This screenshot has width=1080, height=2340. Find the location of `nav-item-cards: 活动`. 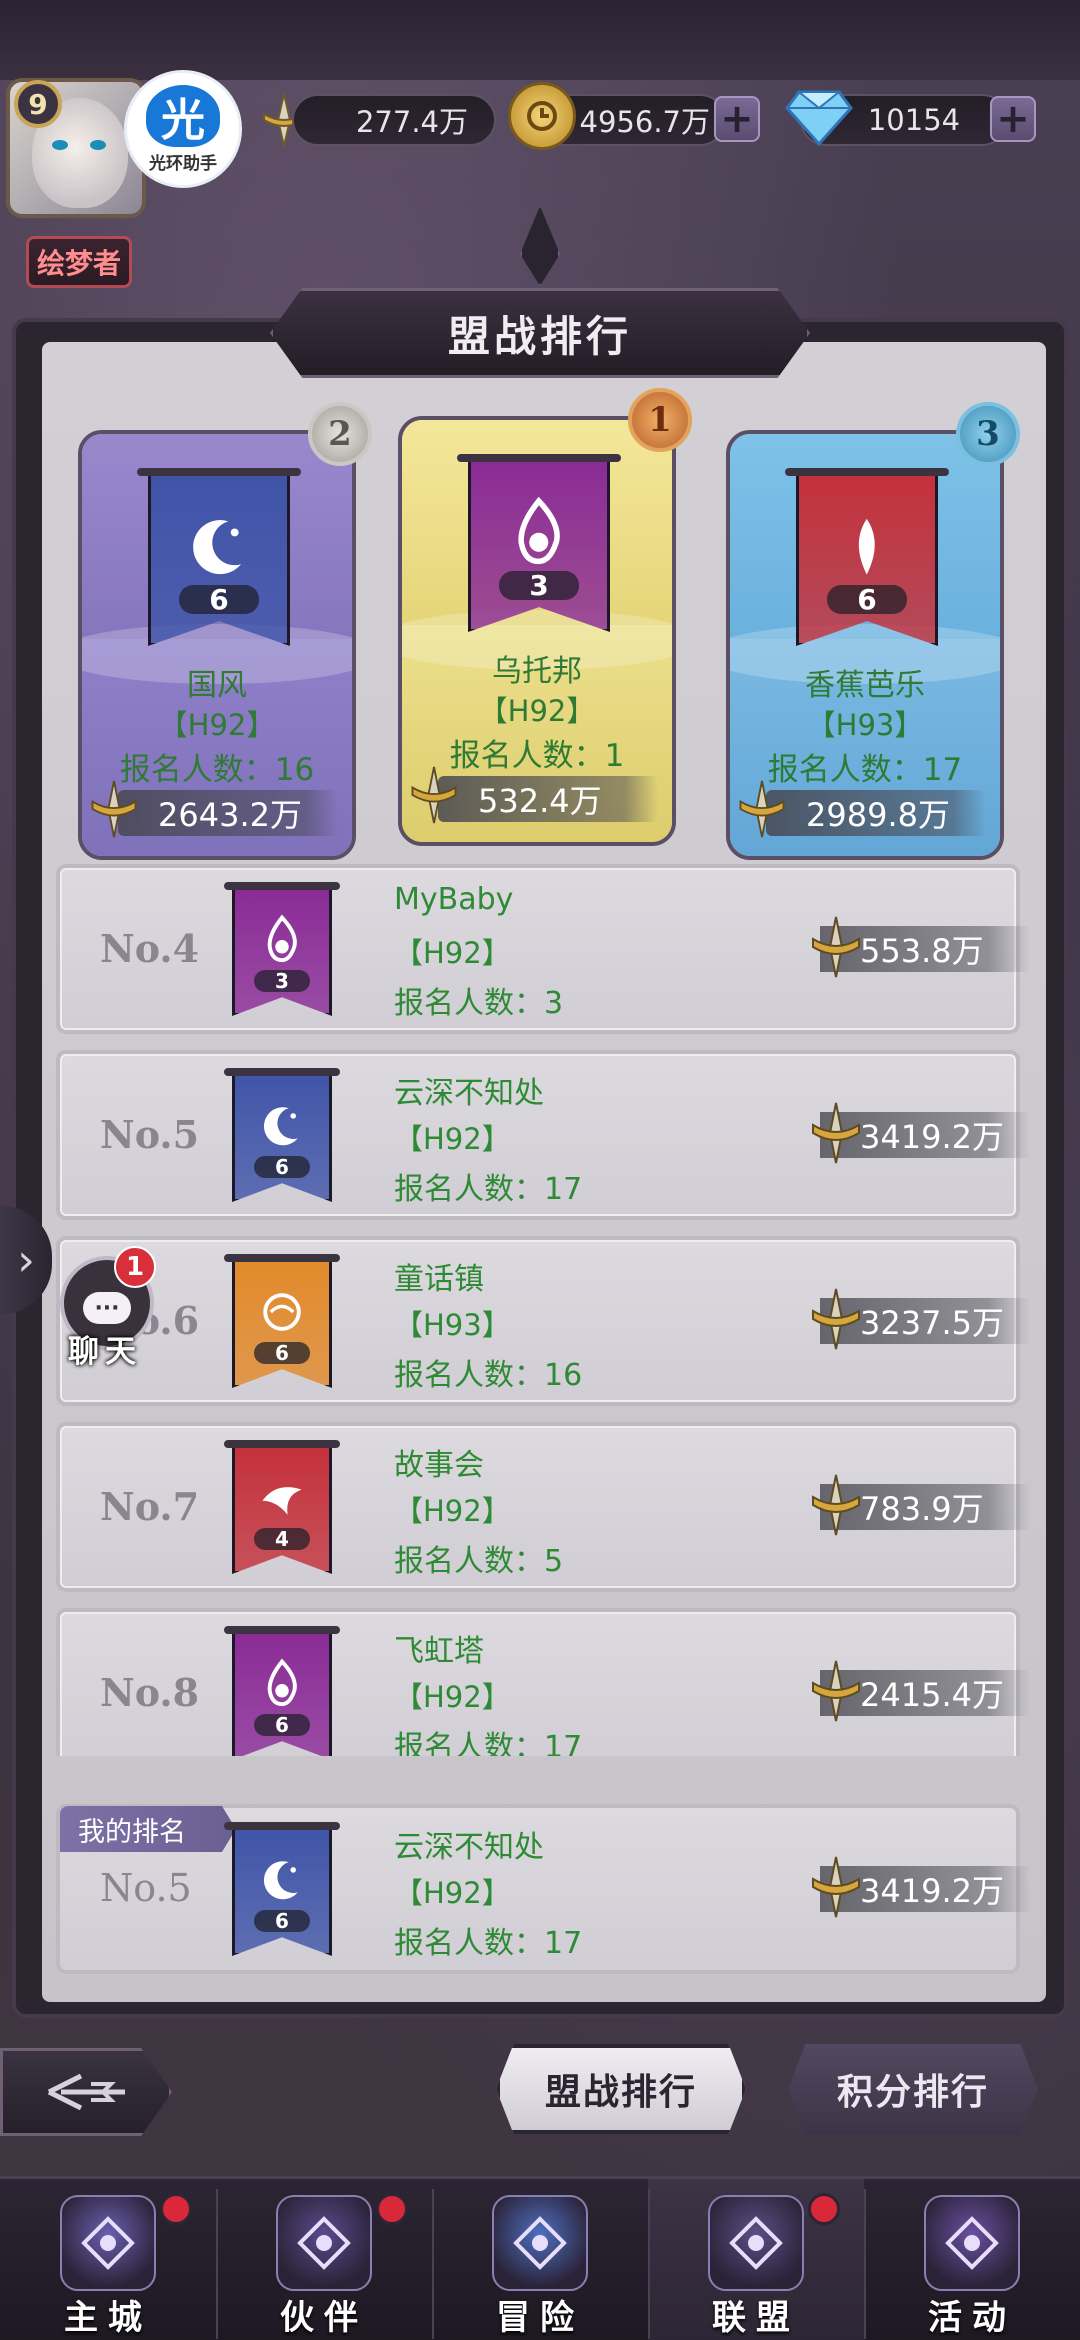

nav-item-cards: 活动 is located at coordinates (972, 2259).